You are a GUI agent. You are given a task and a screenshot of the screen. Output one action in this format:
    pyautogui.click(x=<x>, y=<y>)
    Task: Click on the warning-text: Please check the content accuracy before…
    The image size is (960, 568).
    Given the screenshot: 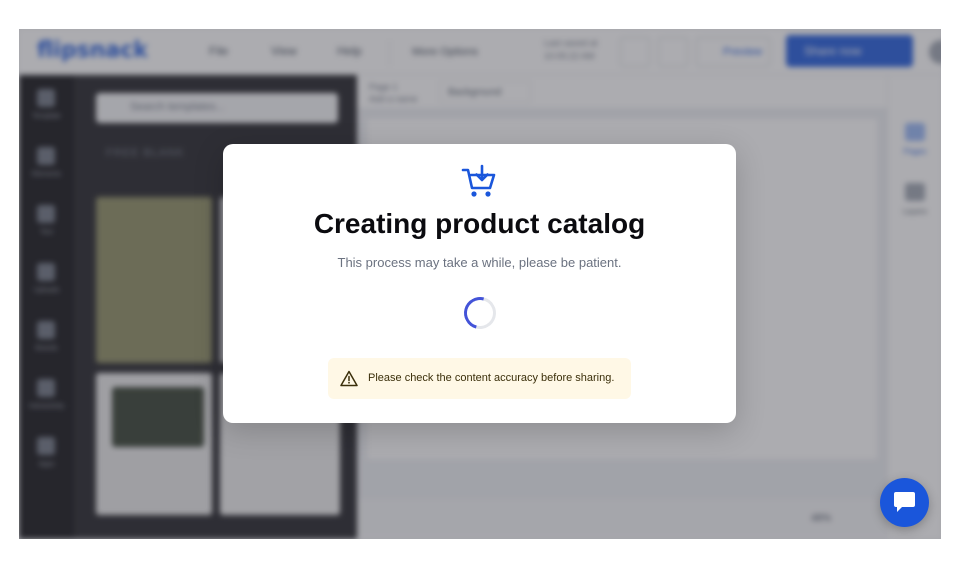 What is the action you would take?
    pyautogui.click(x=491, y=378)
    